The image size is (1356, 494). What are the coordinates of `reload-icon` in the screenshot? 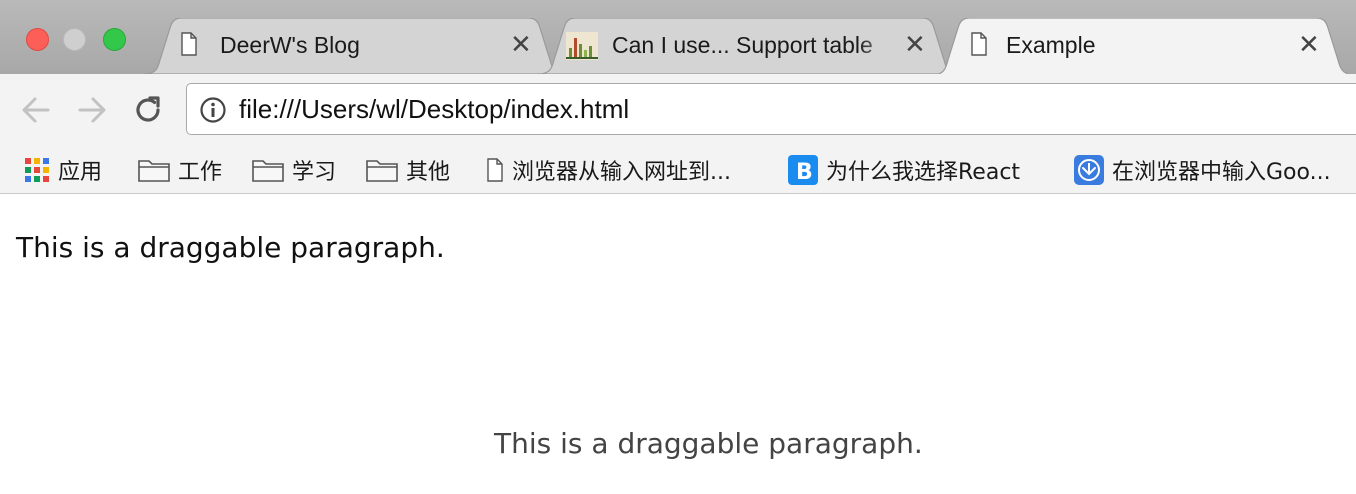 It's located at (148, 110).